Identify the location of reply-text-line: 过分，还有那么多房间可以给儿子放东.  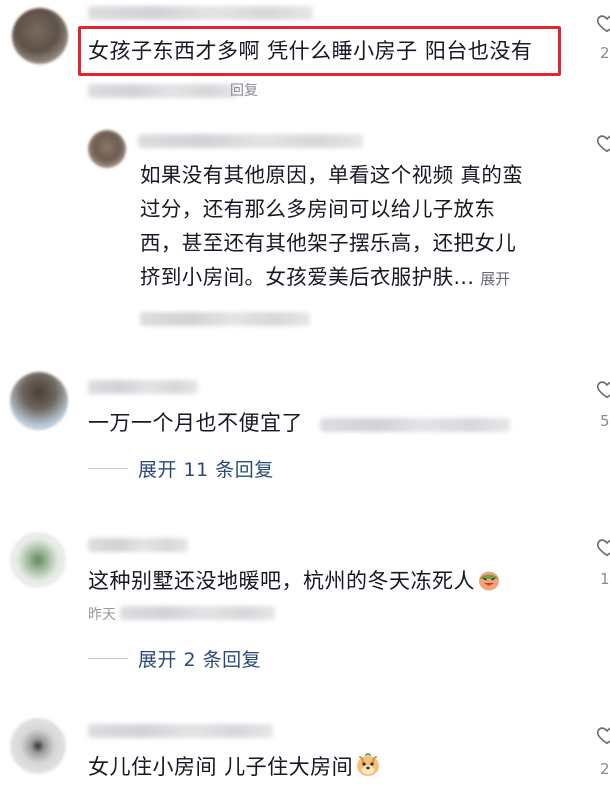
(318, 209).